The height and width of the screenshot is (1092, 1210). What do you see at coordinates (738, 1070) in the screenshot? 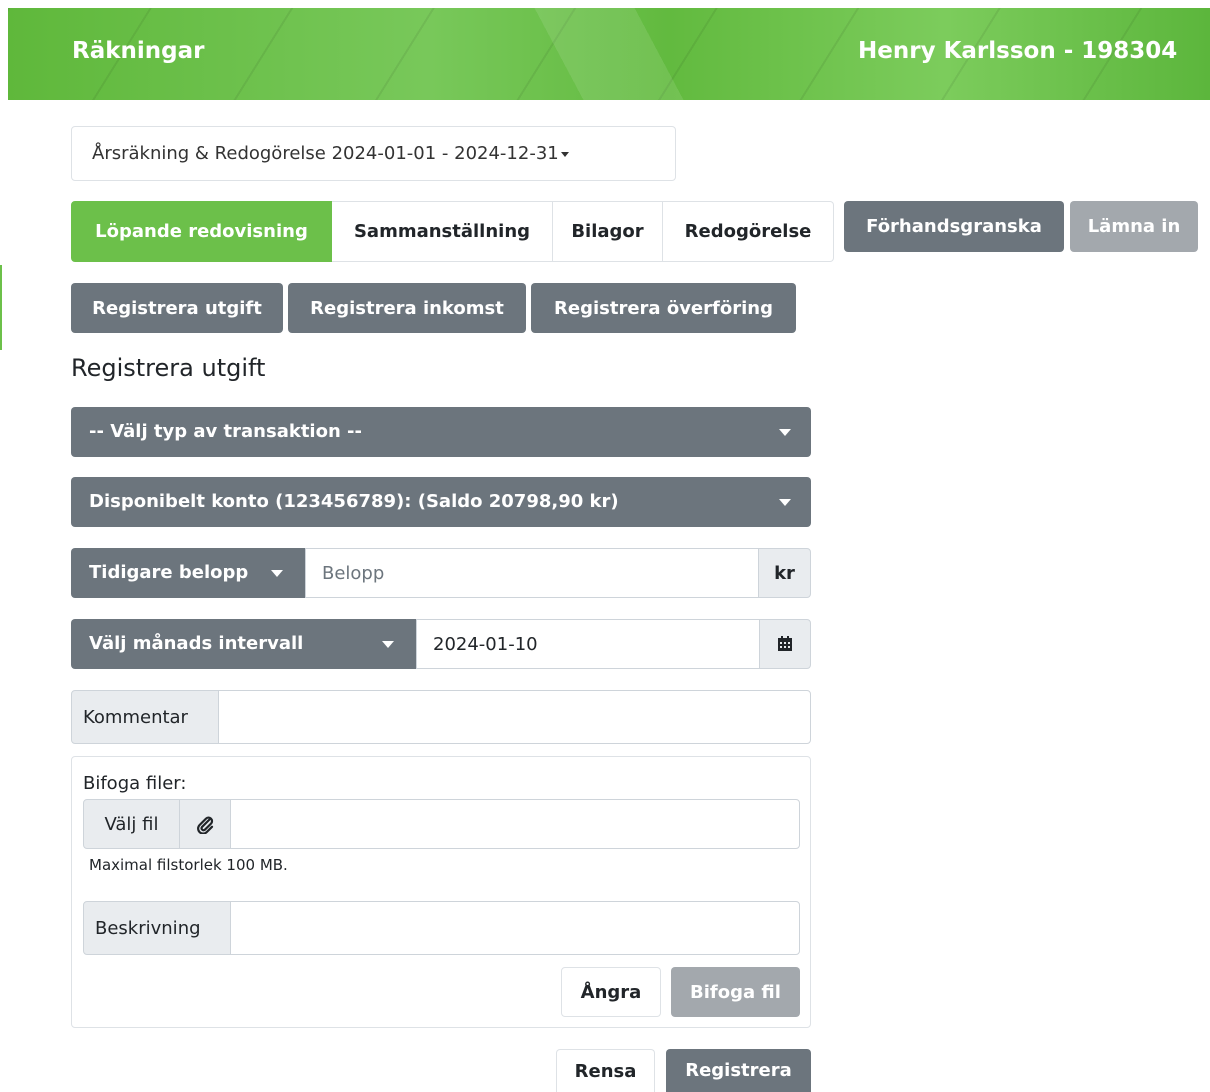
I see `register-button: Registrera` at bounding box center [738, 1070].